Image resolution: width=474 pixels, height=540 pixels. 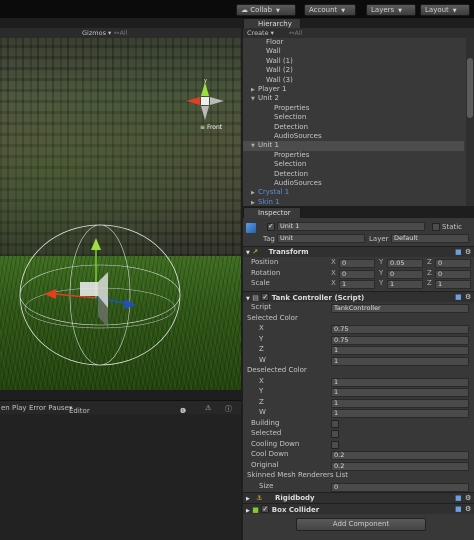 I want to click on tank-controller-header: ▼ ▤ Tank Controller (Script) ■ ⚙, so click(x=358, y=297).